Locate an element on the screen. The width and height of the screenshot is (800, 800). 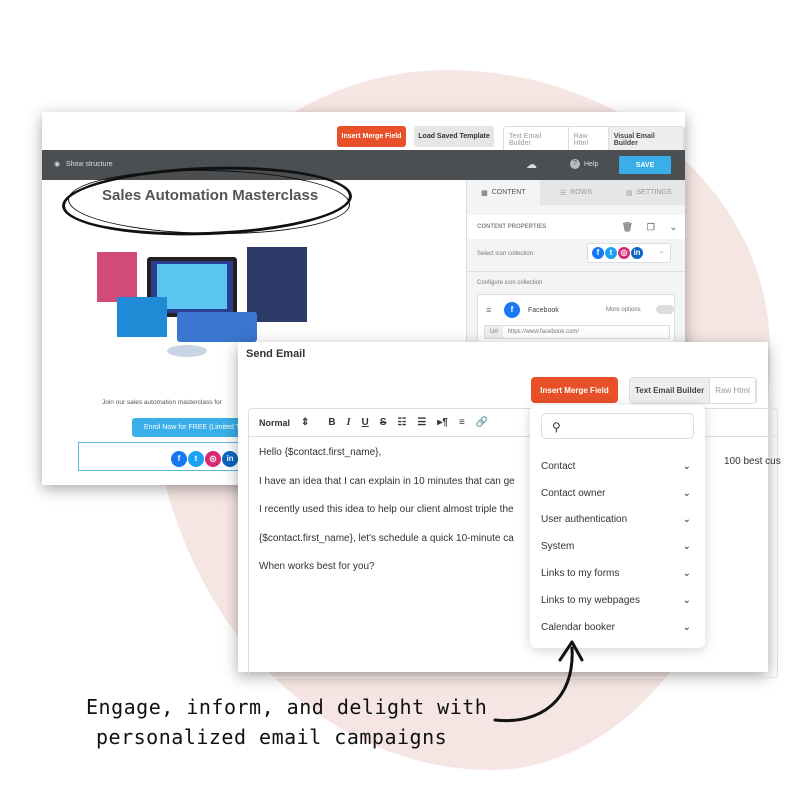
instagram-icon: ◎ is located at coordinates (213, 459).